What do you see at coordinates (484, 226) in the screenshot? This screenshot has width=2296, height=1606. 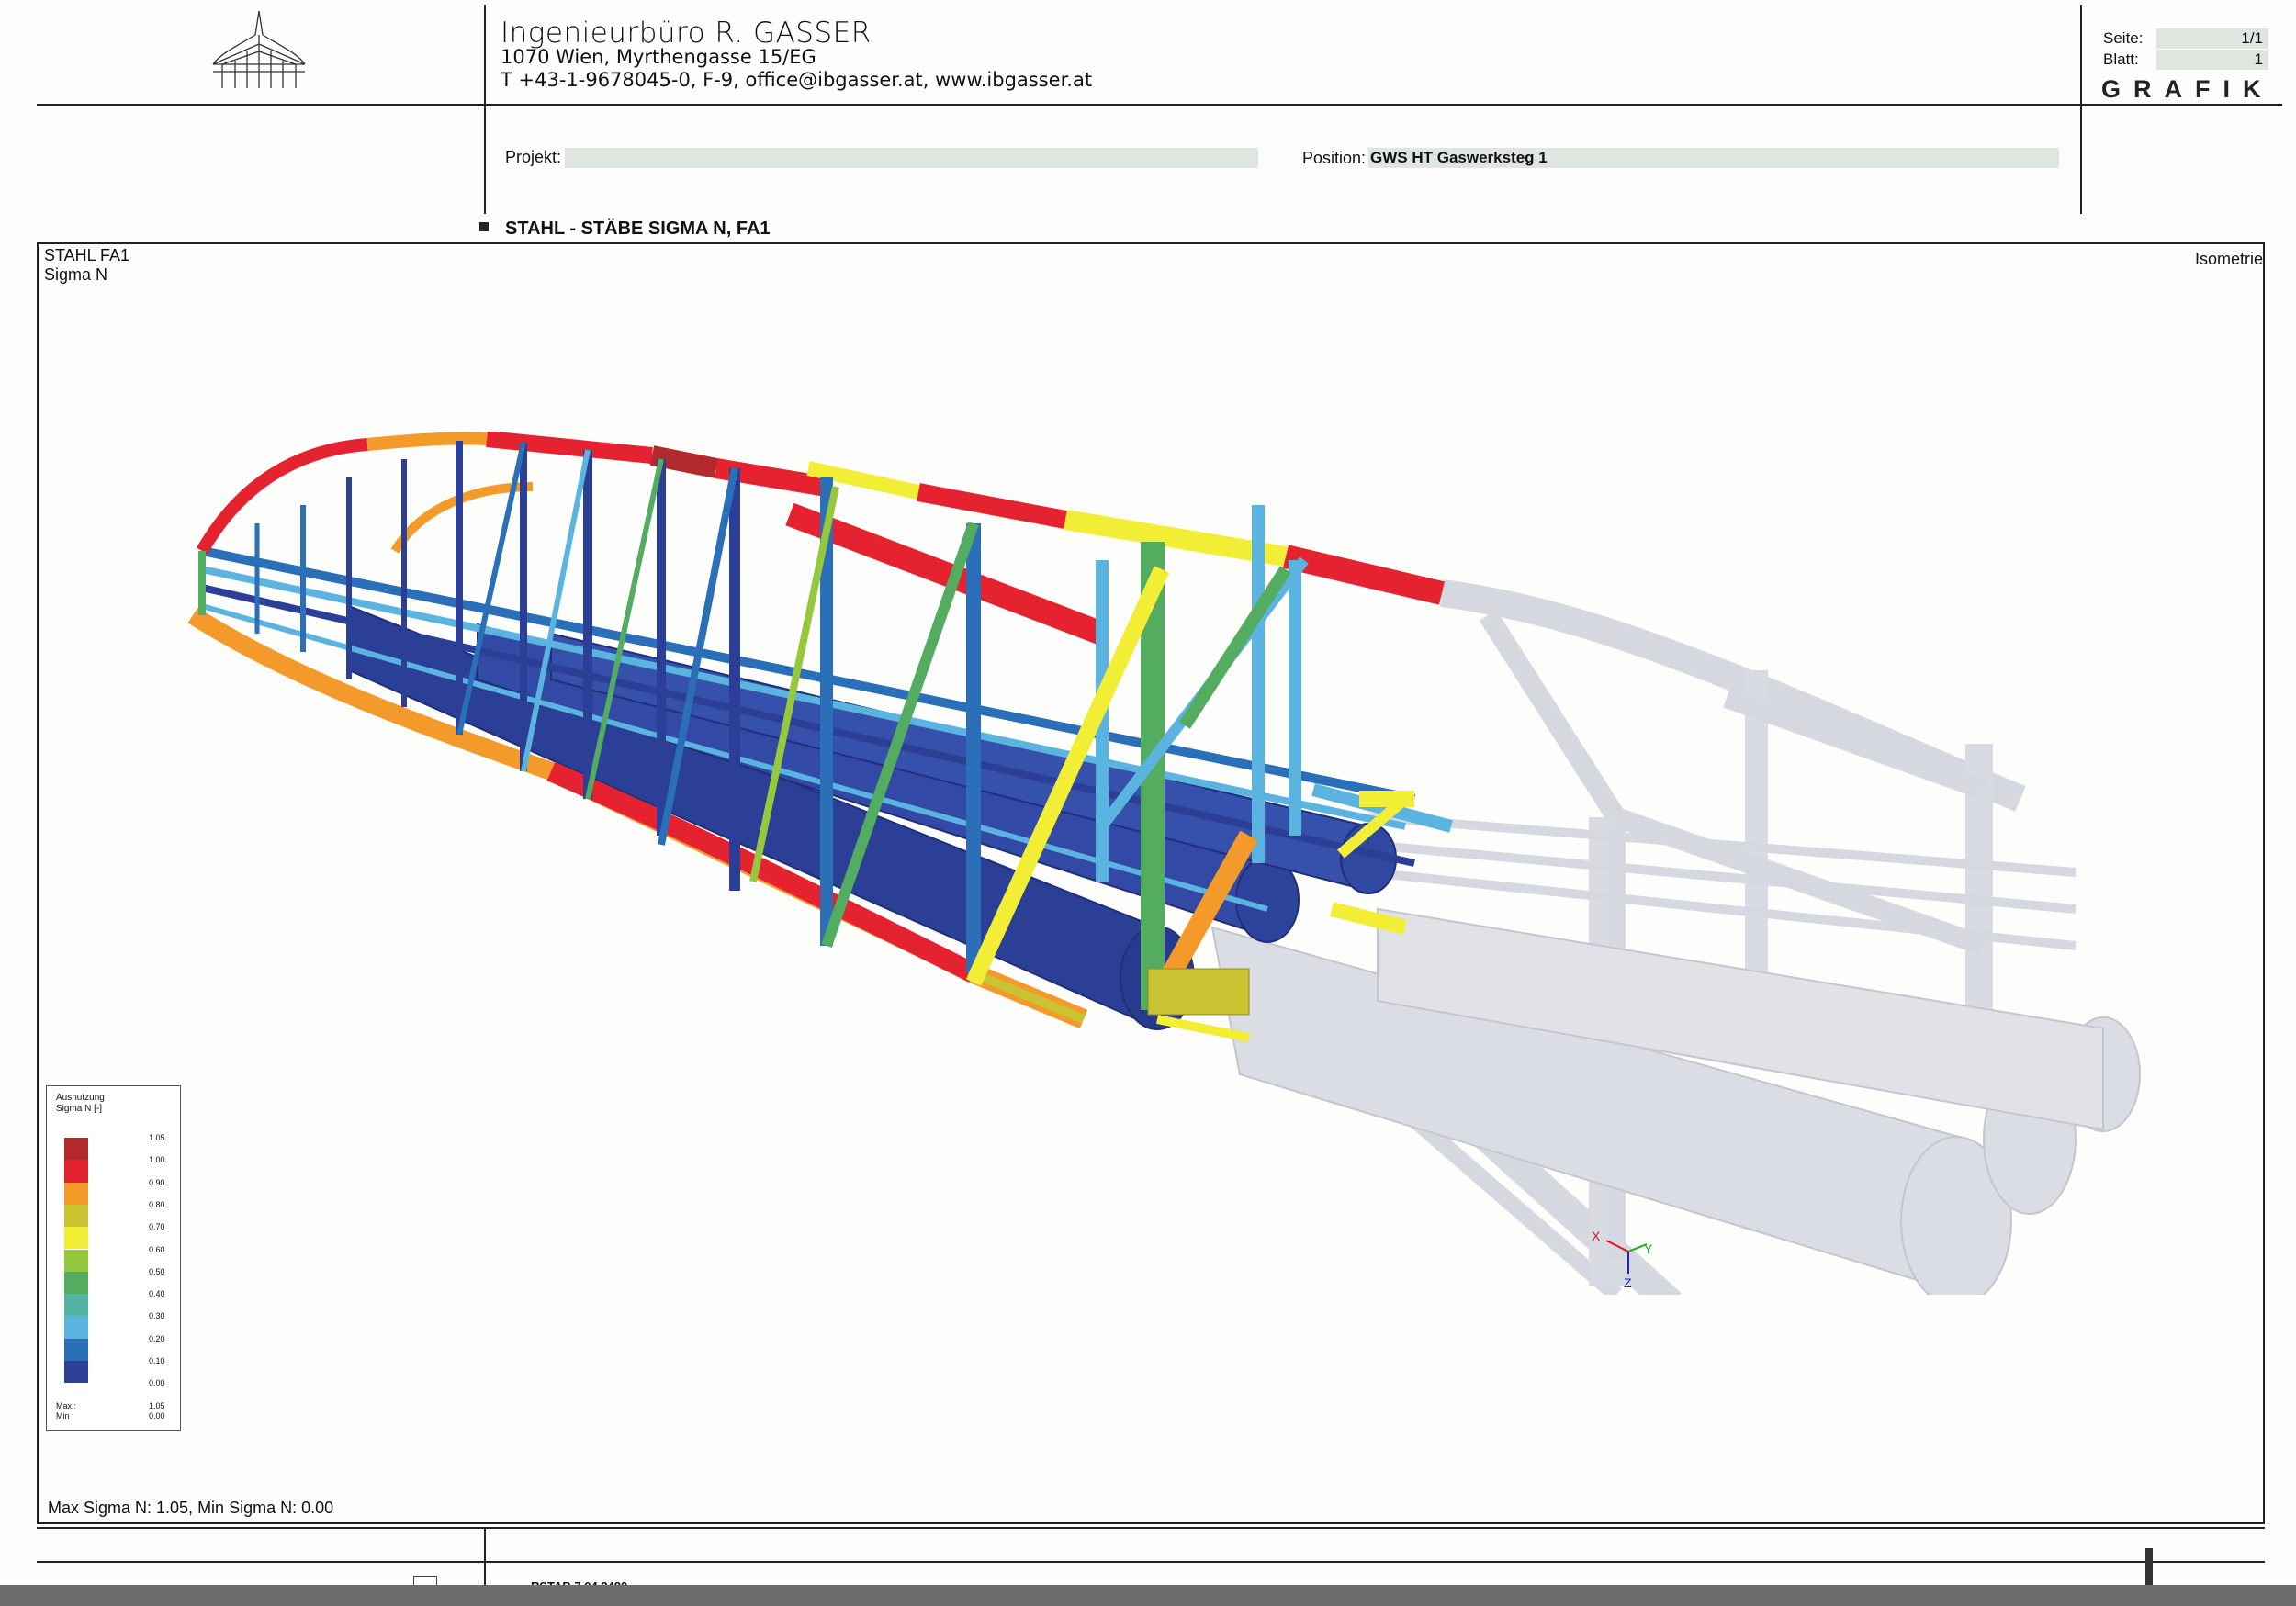 I see `section-marker` at bounding box center [484, 226].